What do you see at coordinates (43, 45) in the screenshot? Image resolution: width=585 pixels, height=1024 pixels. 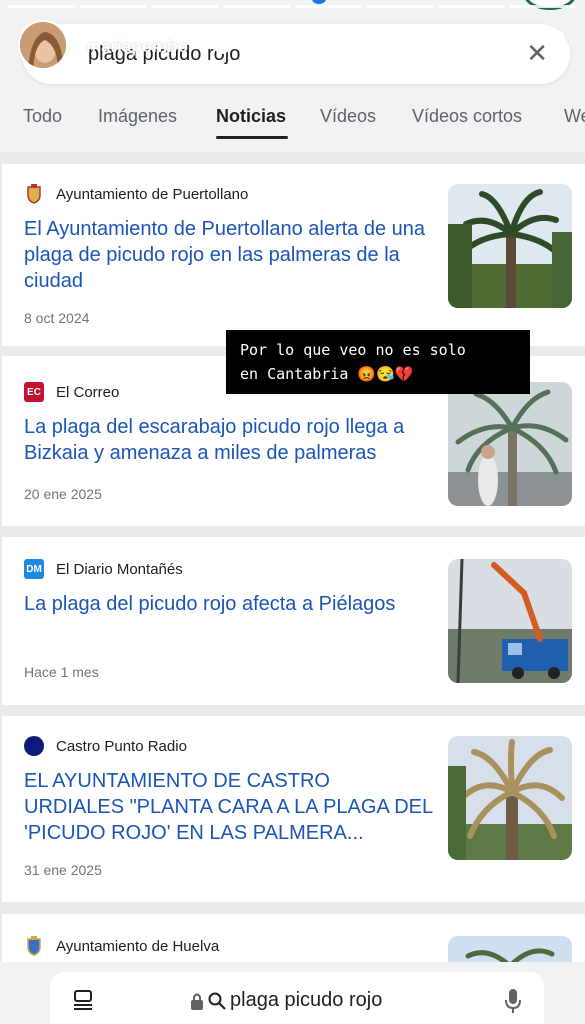 I see `avatar` at bounding box center [43, 45].